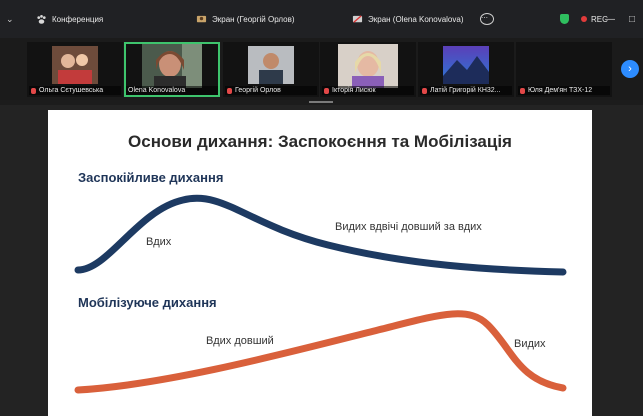  Describe the element at coordinates (78, 19) in the screenshot. I see `tab-conference-label: Конференция` at that location.